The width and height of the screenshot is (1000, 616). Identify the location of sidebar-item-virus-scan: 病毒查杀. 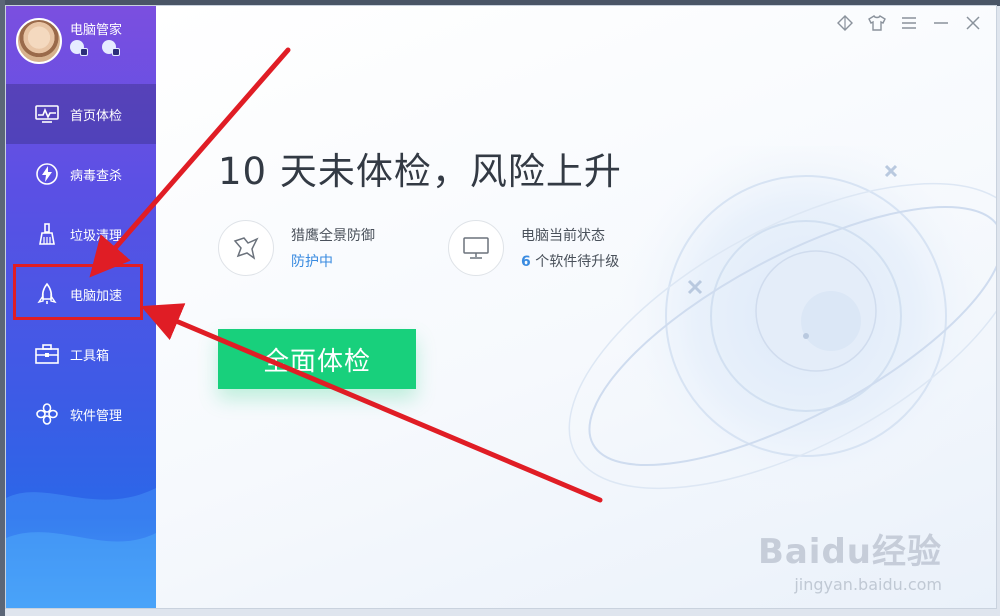
(81, 174).